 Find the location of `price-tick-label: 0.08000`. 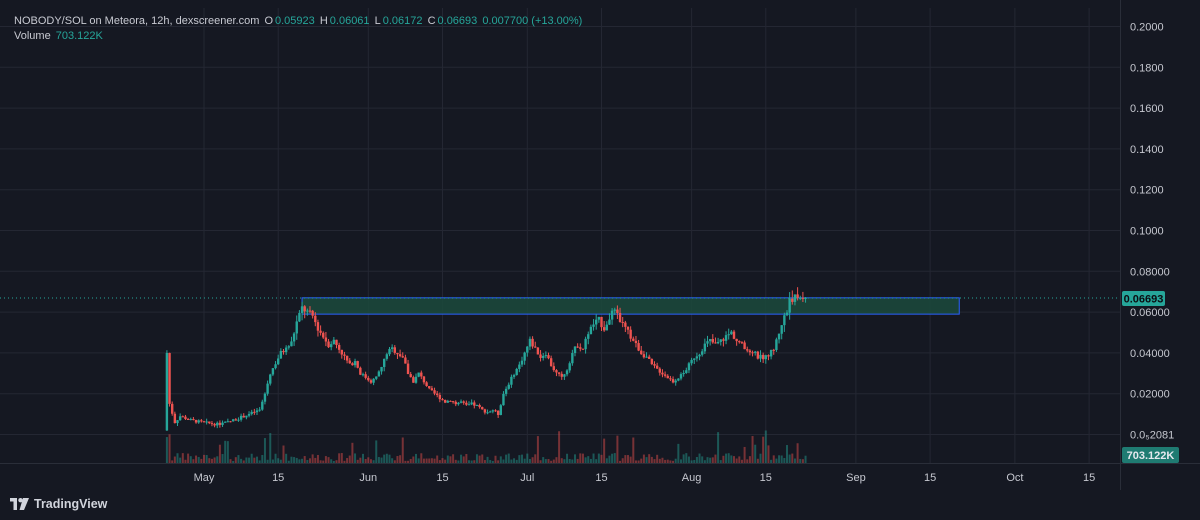

price-tick-label: 0.08000 is located at coordinates (1150, 272).